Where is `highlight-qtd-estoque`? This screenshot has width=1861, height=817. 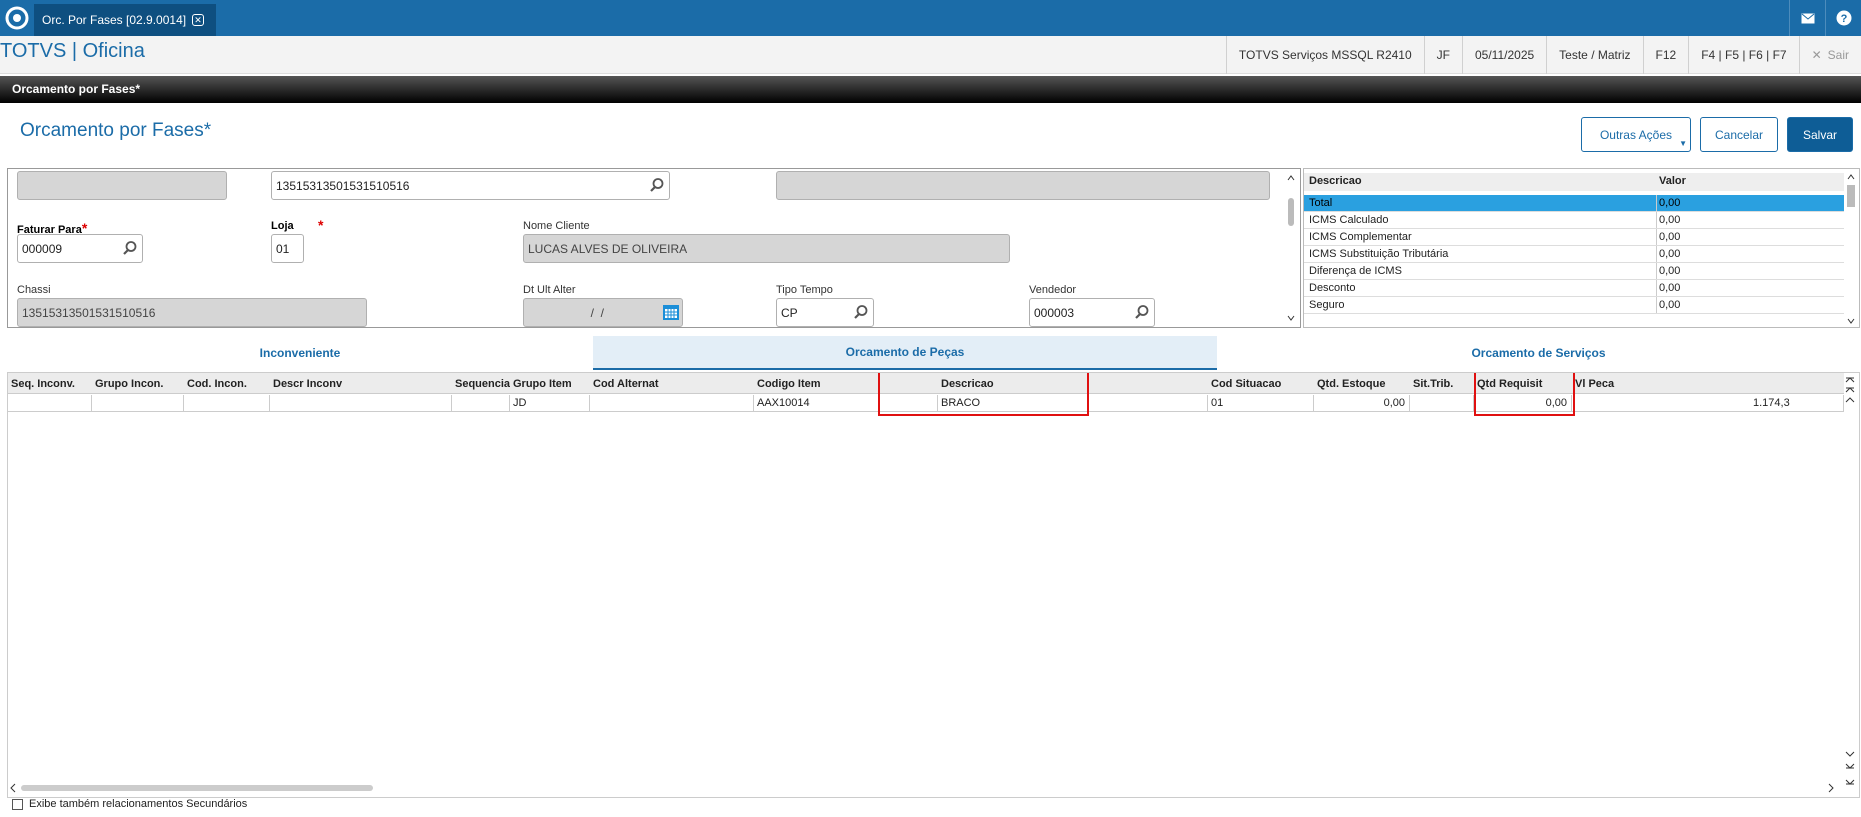 highlight-qtd-estoque is located at coordinates (1524, 394).